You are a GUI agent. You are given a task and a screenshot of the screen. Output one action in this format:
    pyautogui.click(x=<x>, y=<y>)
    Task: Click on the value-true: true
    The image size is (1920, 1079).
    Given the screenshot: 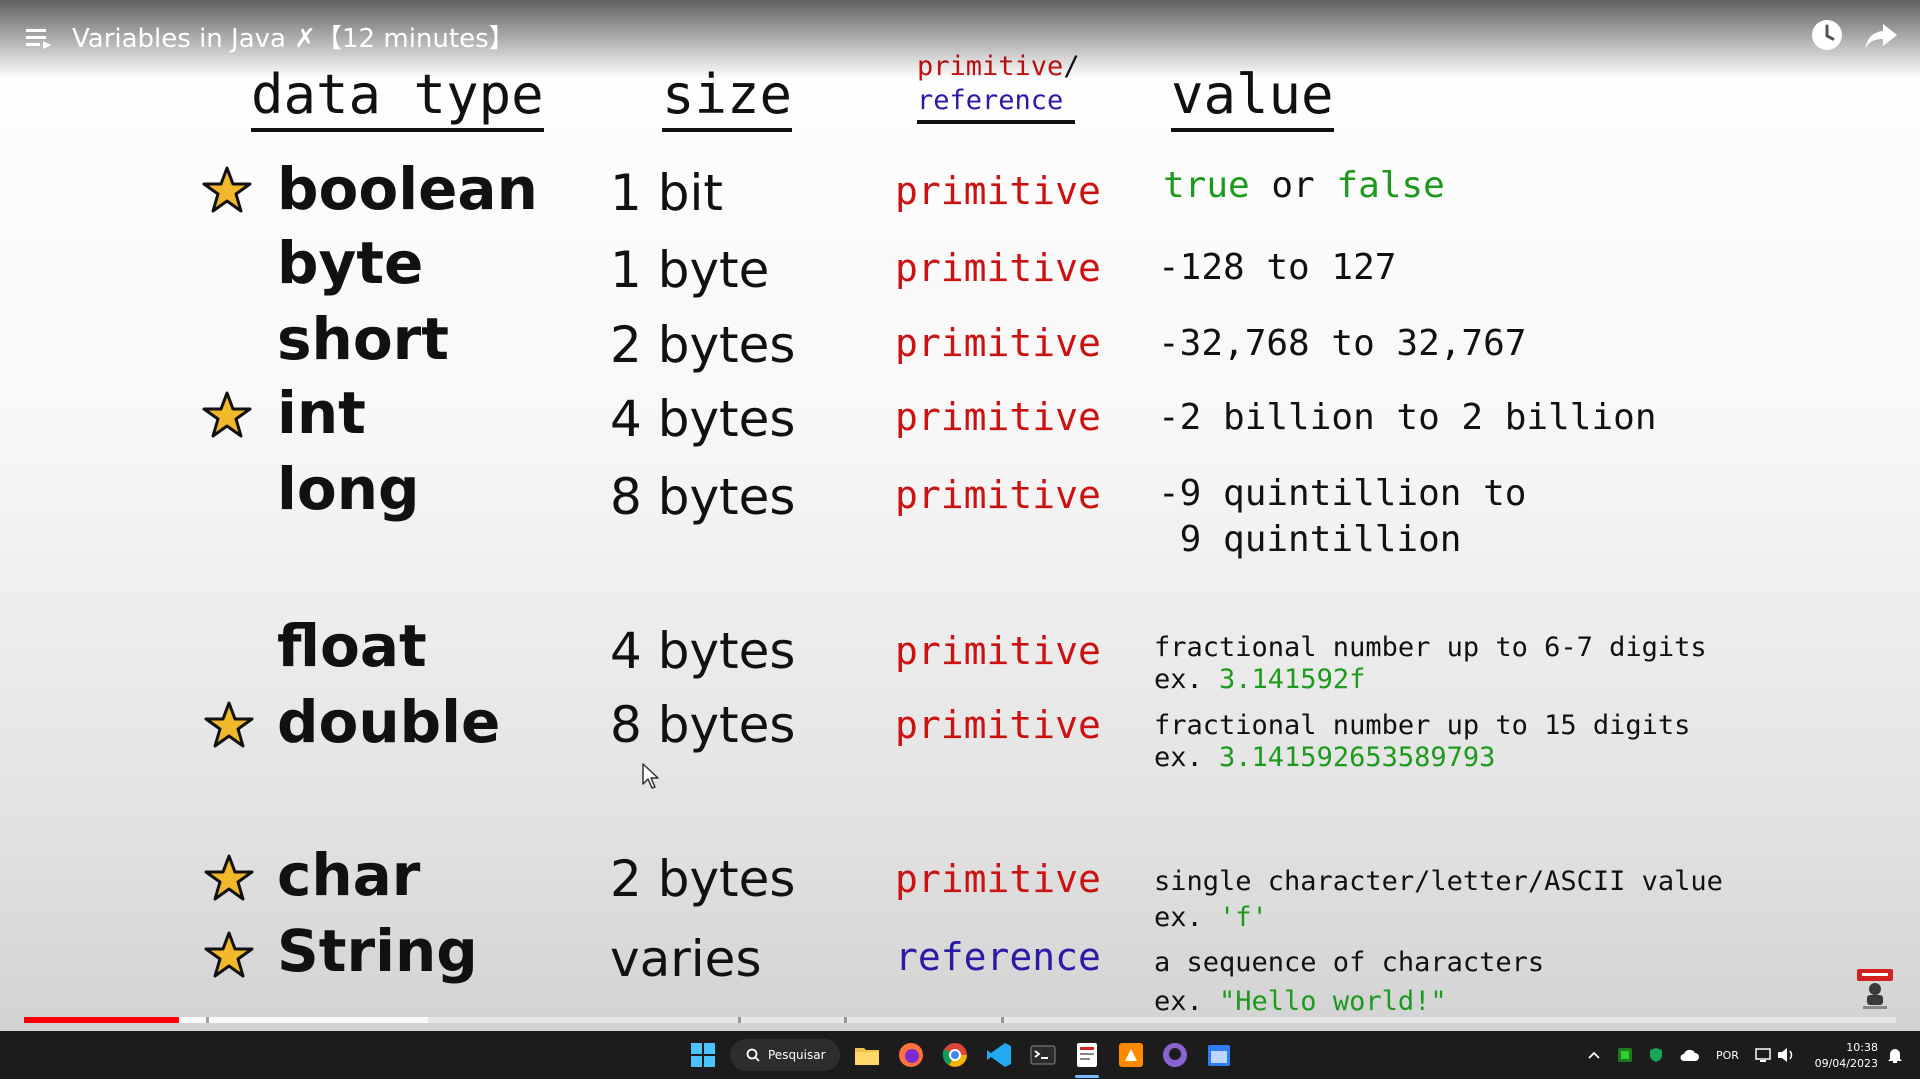 What is the action you would take?
    pyautogui.click(x=1206, y=185)
    